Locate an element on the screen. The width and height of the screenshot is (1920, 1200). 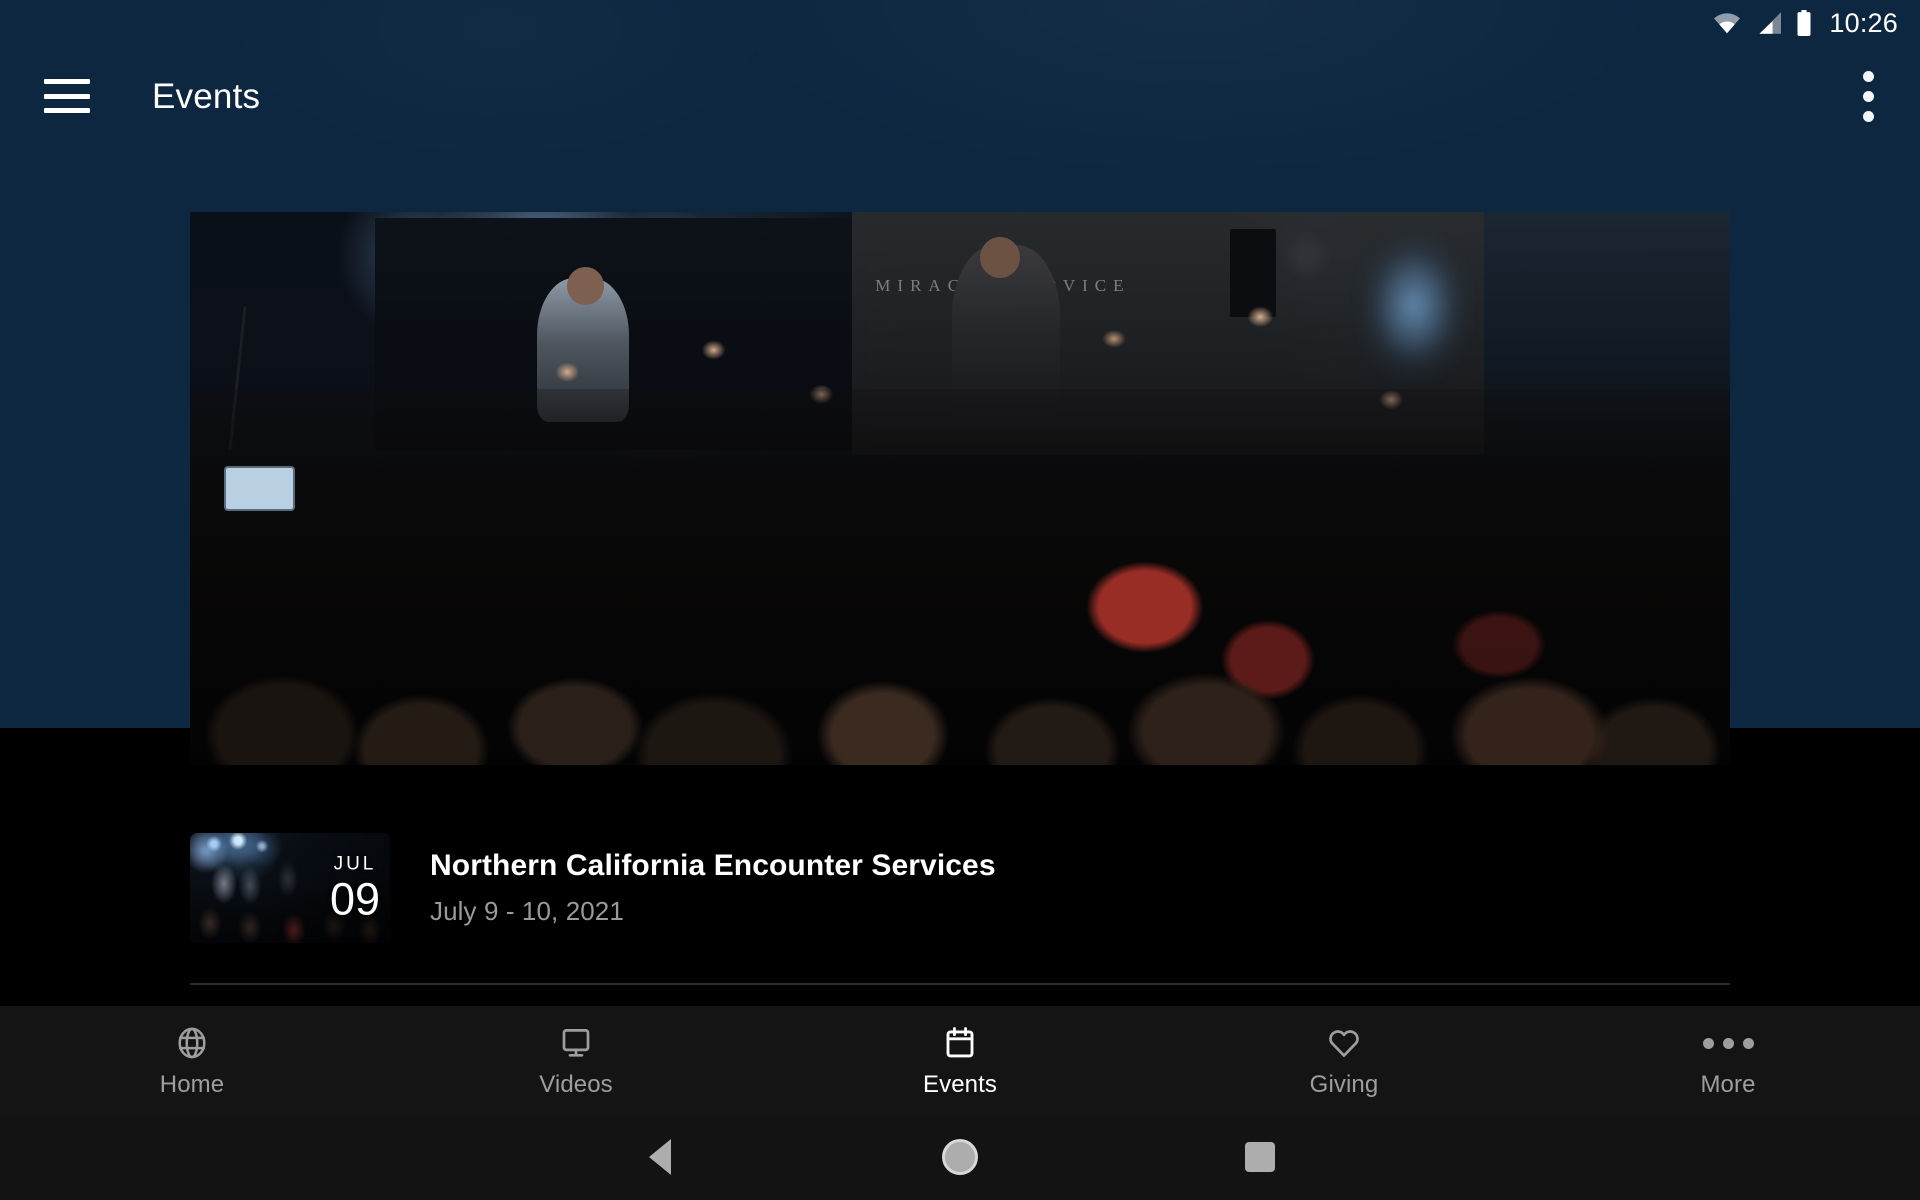
page-title: Events is located at coordinates (206, 96).